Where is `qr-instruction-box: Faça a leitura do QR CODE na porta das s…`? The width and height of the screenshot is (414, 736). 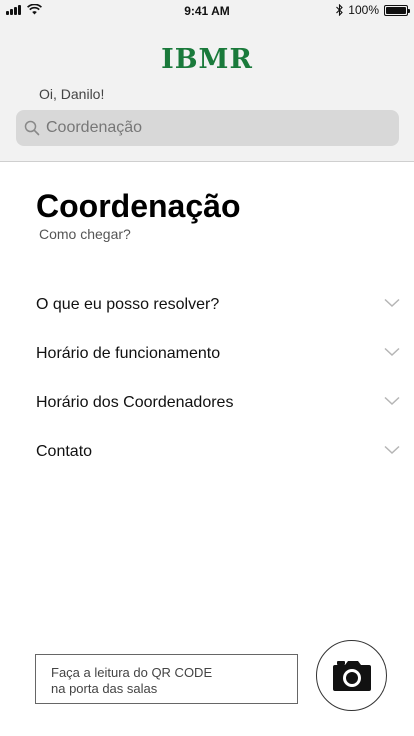 qr-instruction-box: Faça a leitura do QR CODE na porta das s… is located at coordinates (166, 679).